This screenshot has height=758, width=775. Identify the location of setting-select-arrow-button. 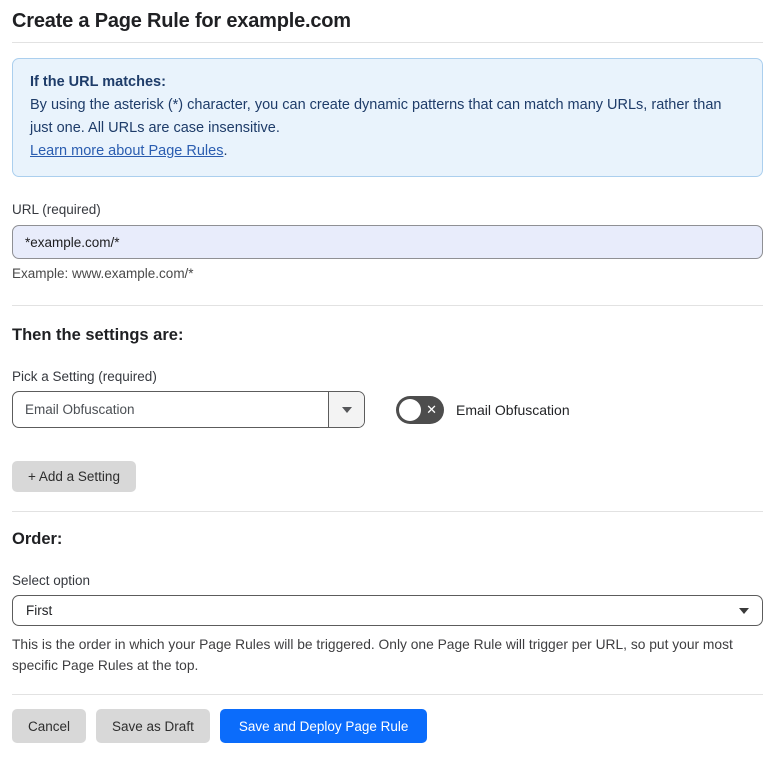
(346, 409).